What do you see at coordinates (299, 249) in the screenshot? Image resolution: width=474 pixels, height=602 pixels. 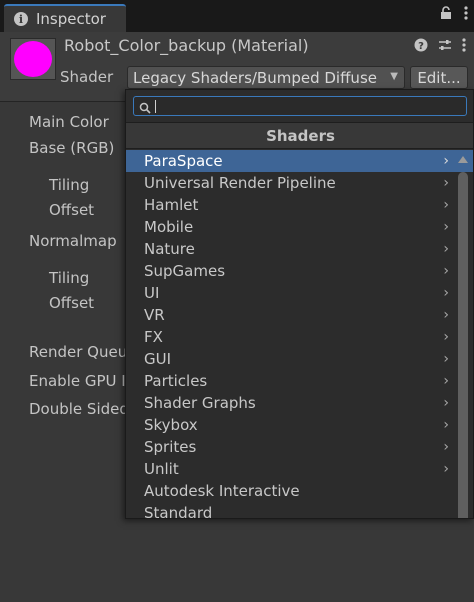 I see `shader-menu-item: Nature ›` at bounding box center [299, 249].